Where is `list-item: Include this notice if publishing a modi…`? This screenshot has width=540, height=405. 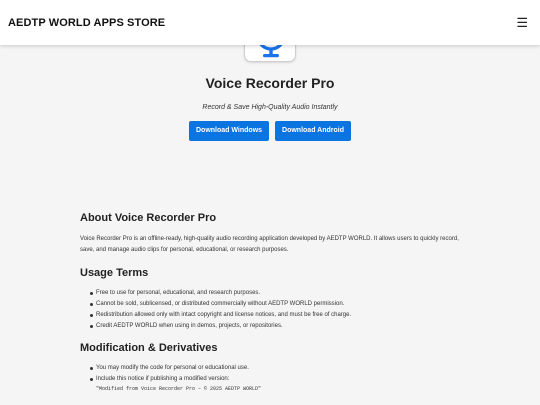
list-item: Include this notice if publishing a modi… is located at coordinates (270, 379).